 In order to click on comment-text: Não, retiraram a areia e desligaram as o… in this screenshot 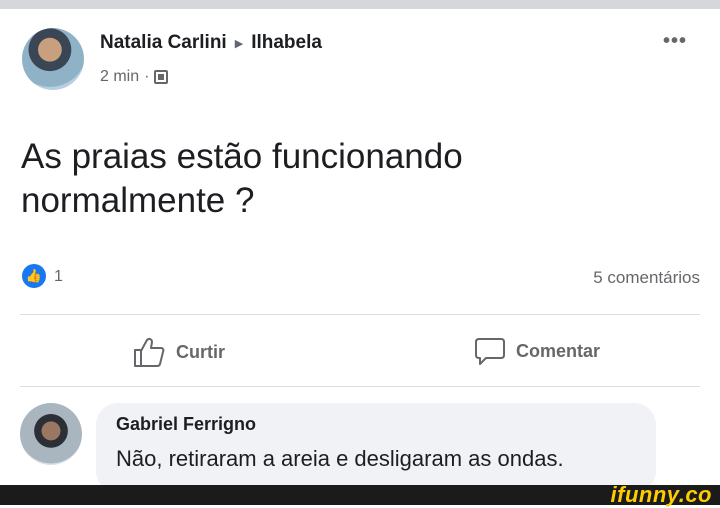, I will do `click(340, 458)`.